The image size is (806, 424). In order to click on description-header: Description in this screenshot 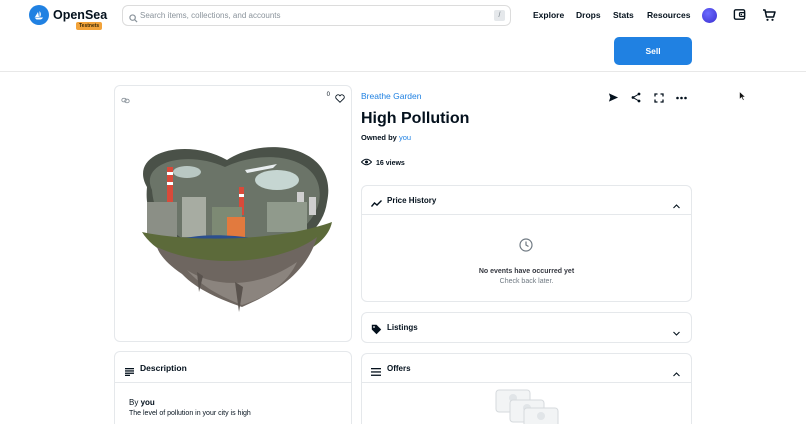, I will do `click(233, 367)`.